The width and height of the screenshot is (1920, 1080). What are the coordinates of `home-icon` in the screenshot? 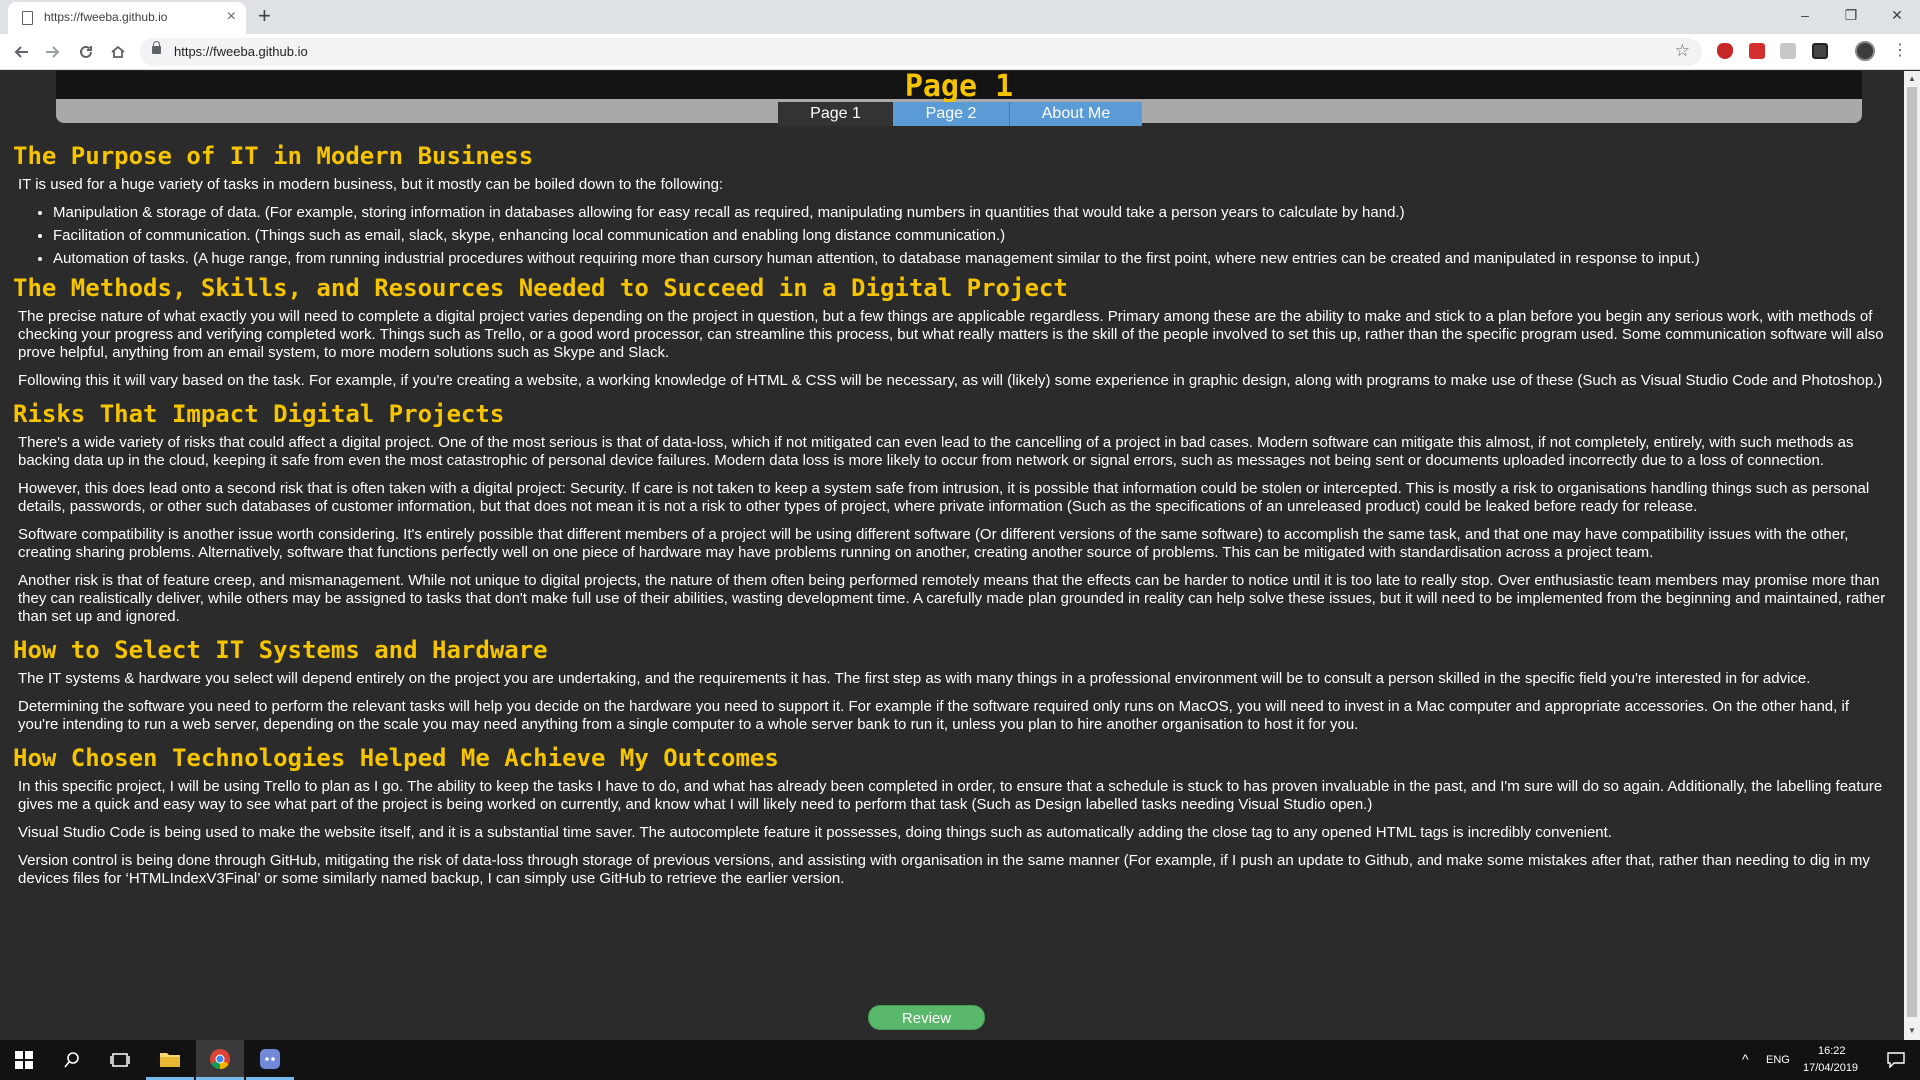 It's located at (118, 52).